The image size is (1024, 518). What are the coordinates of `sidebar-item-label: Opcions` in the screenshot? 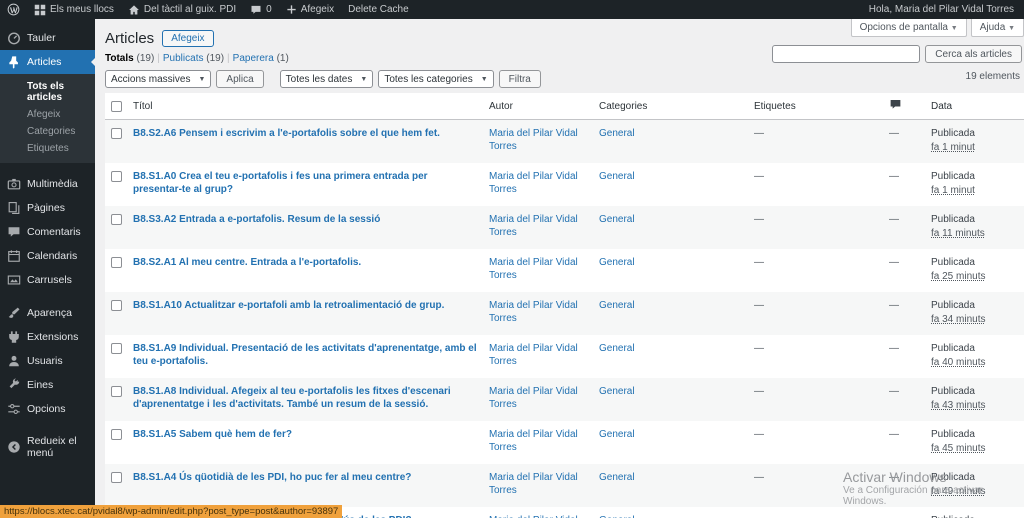 It's located at (46, 409).